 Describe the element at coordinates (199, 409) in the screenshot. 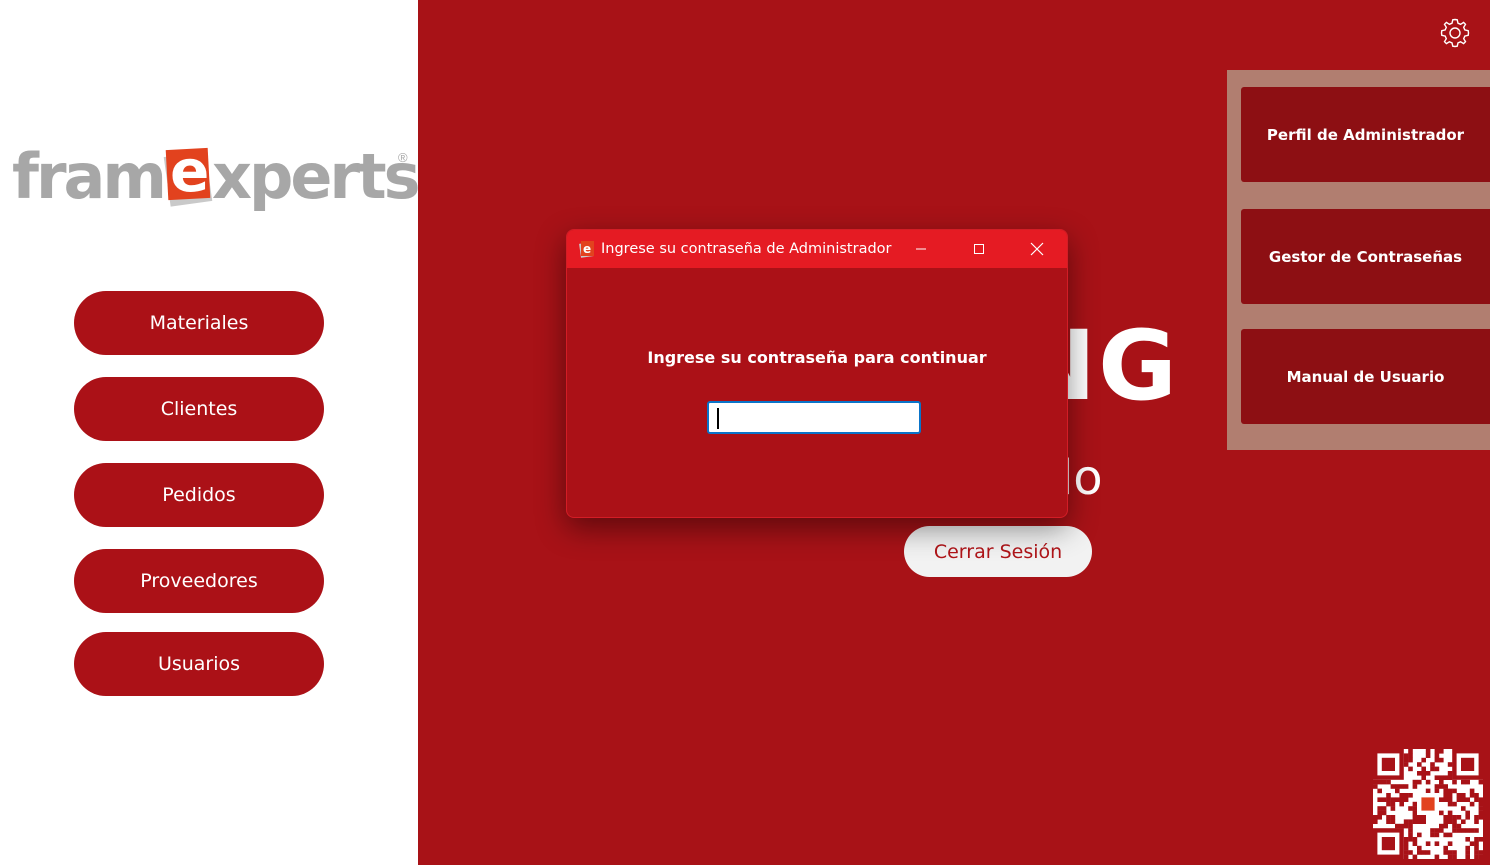

I see `nav-clientes-button: Clientes` at that location.